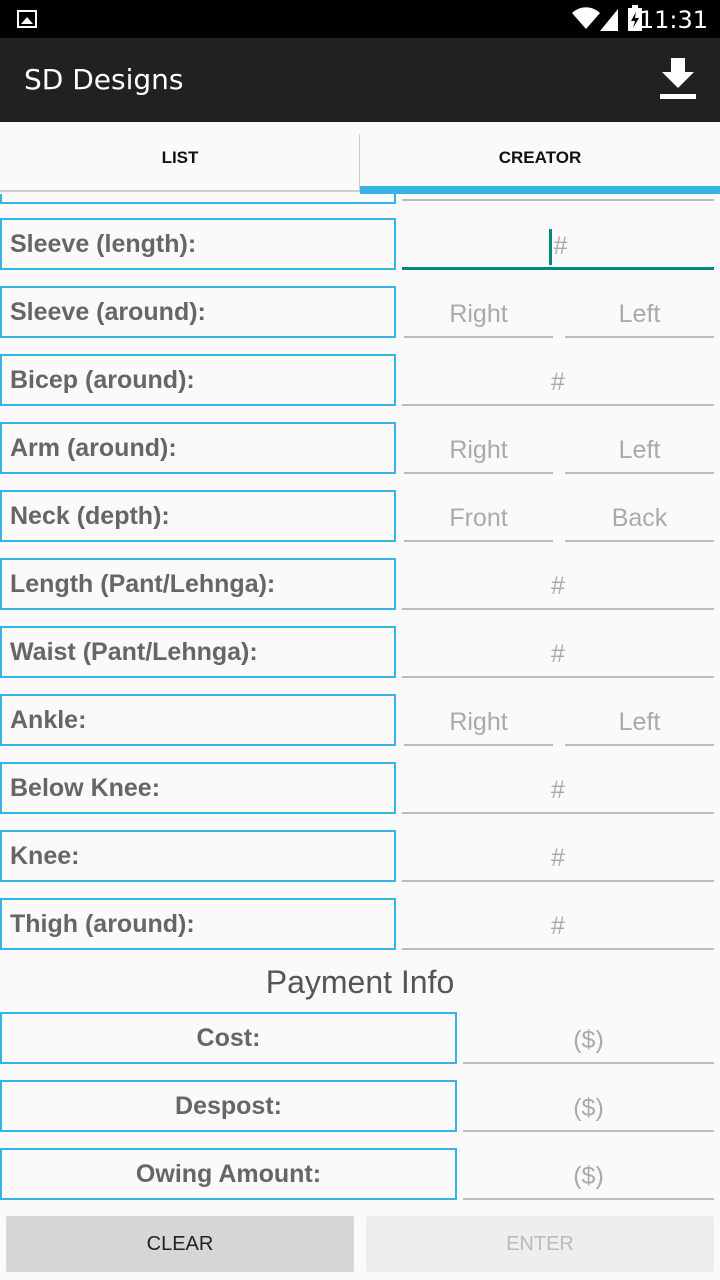 The height and width of the screenshot is (1280, 720). I want to click on field-placeholder: #, so click(560, 246).